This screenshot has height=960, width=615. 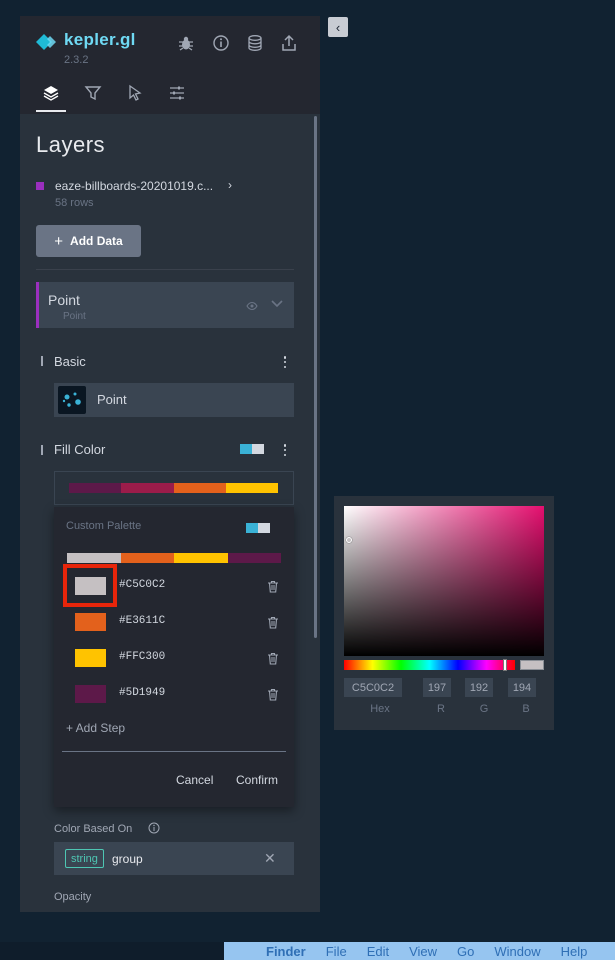 I want to click on b-input: 194, so click(x=522, y=687).